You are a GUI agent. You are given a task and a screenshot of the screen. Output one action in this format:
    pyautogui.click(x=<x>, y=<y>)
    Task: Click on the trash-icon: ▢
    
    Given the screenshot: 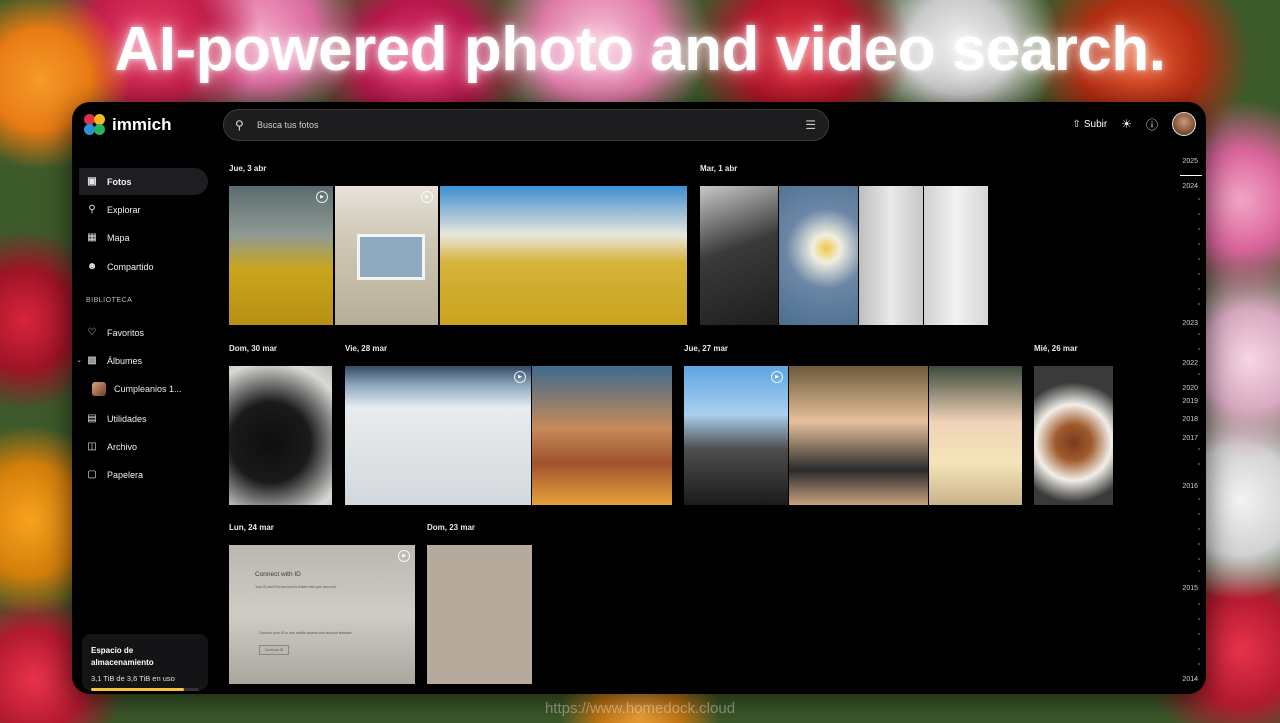 What is the action you would take?
    pyautogui.click(x=92, y=474)
    